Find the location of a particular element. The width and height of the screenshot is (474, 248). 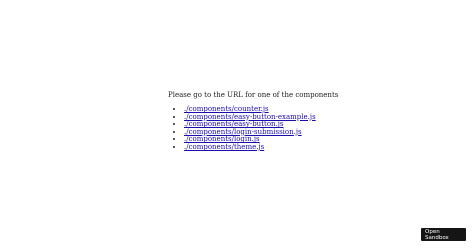

component-link-theme: ./components/theme.js is located at coordinates (224, 147).